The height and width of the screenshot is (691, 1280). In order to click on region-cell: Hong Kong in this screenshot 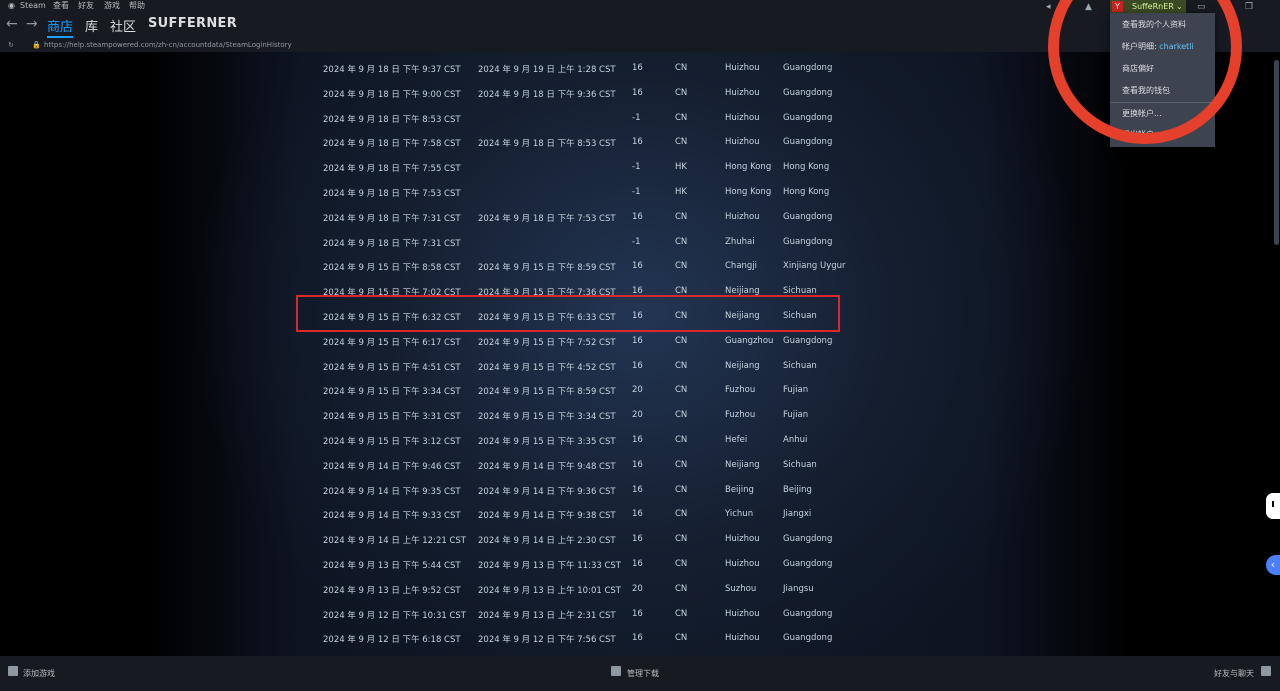, I will do `click(806, 167)`.